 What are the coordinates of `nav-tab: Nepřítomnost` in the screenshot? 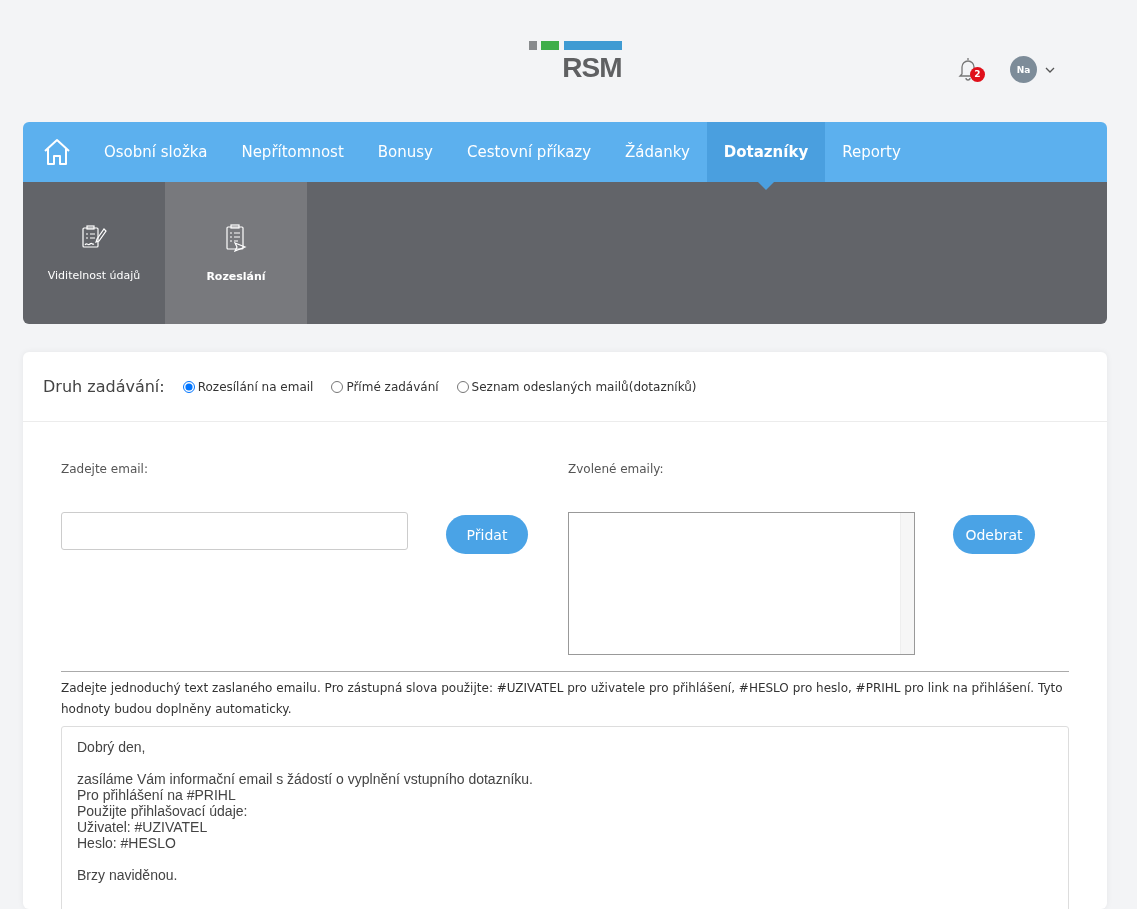 It's located at (292, 152).